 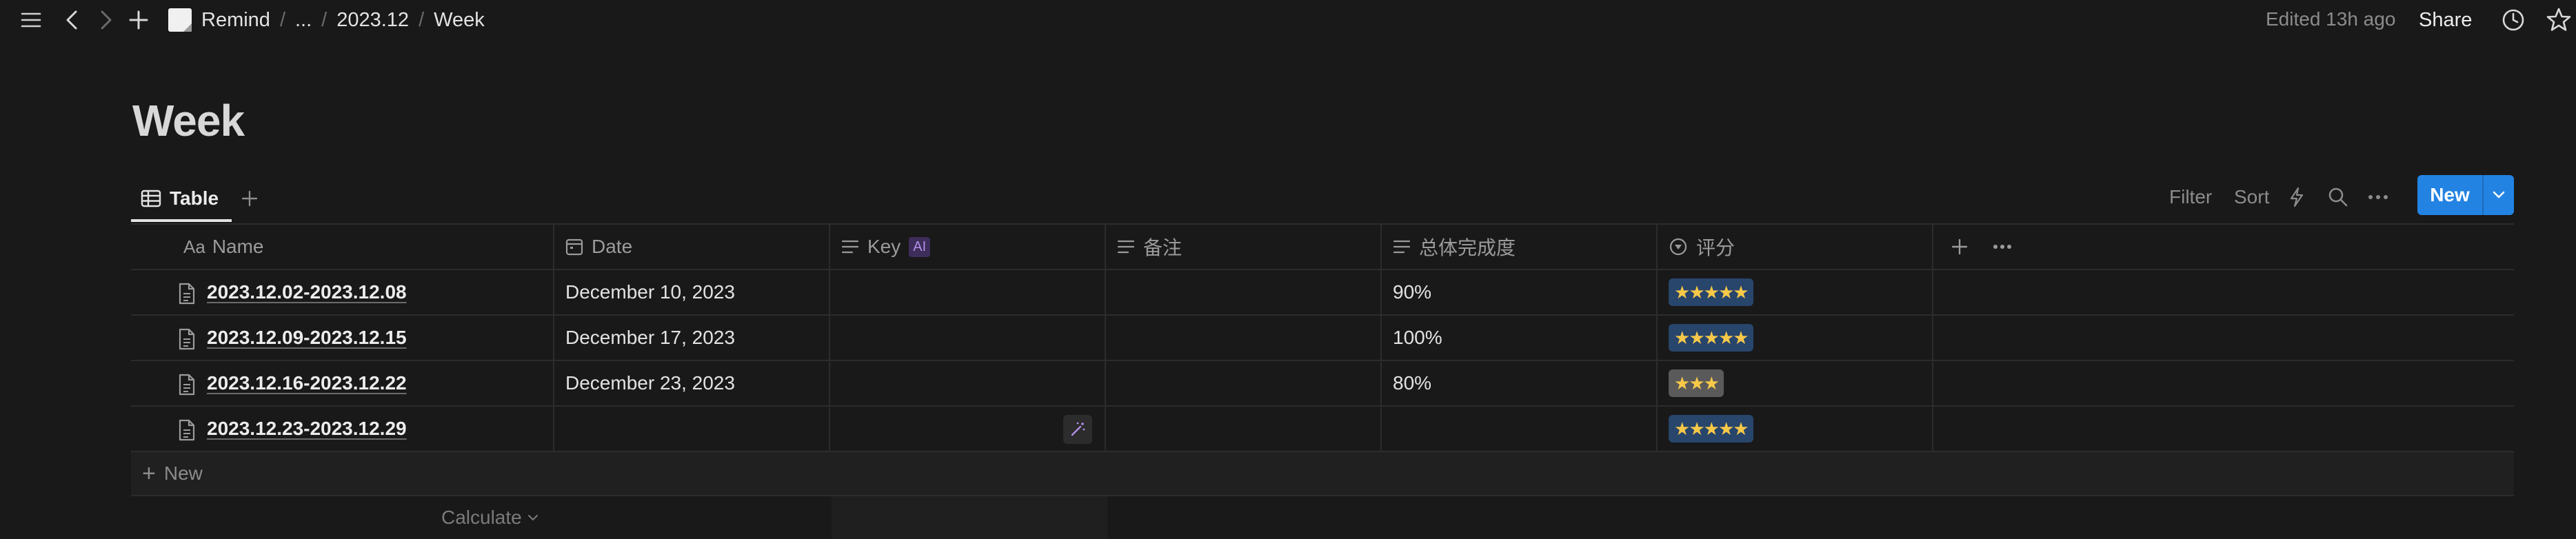 I want to click on calculate-row: Calculate, so click(x=1322, y=517).